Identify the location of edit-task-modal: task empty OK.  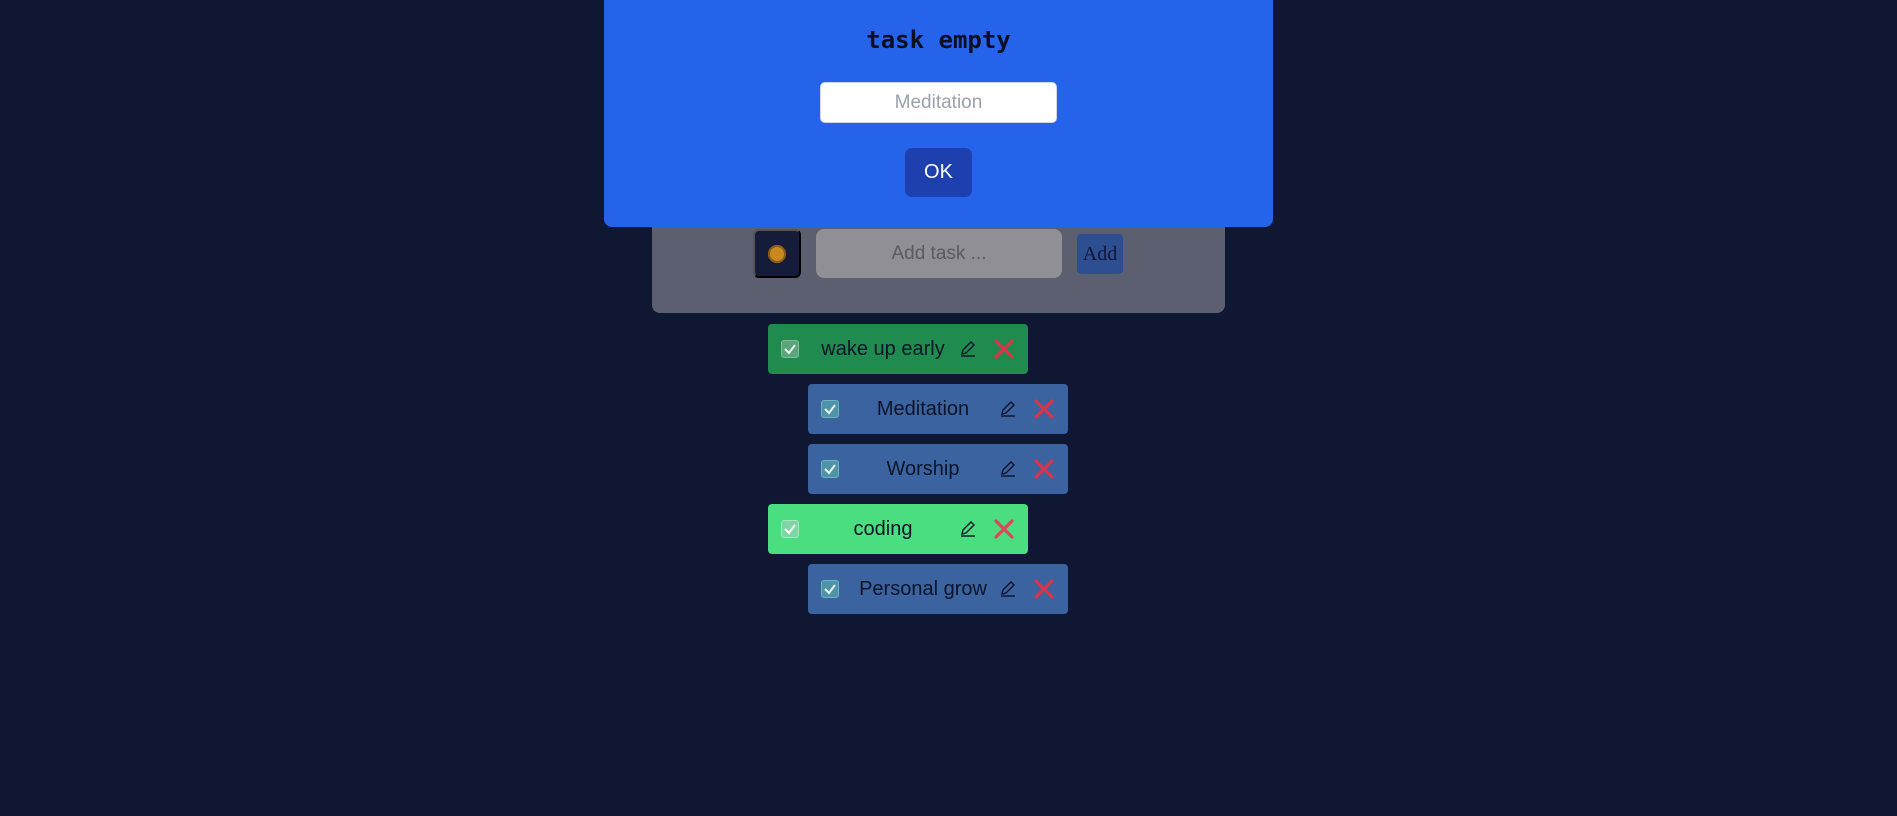
(938, 113).